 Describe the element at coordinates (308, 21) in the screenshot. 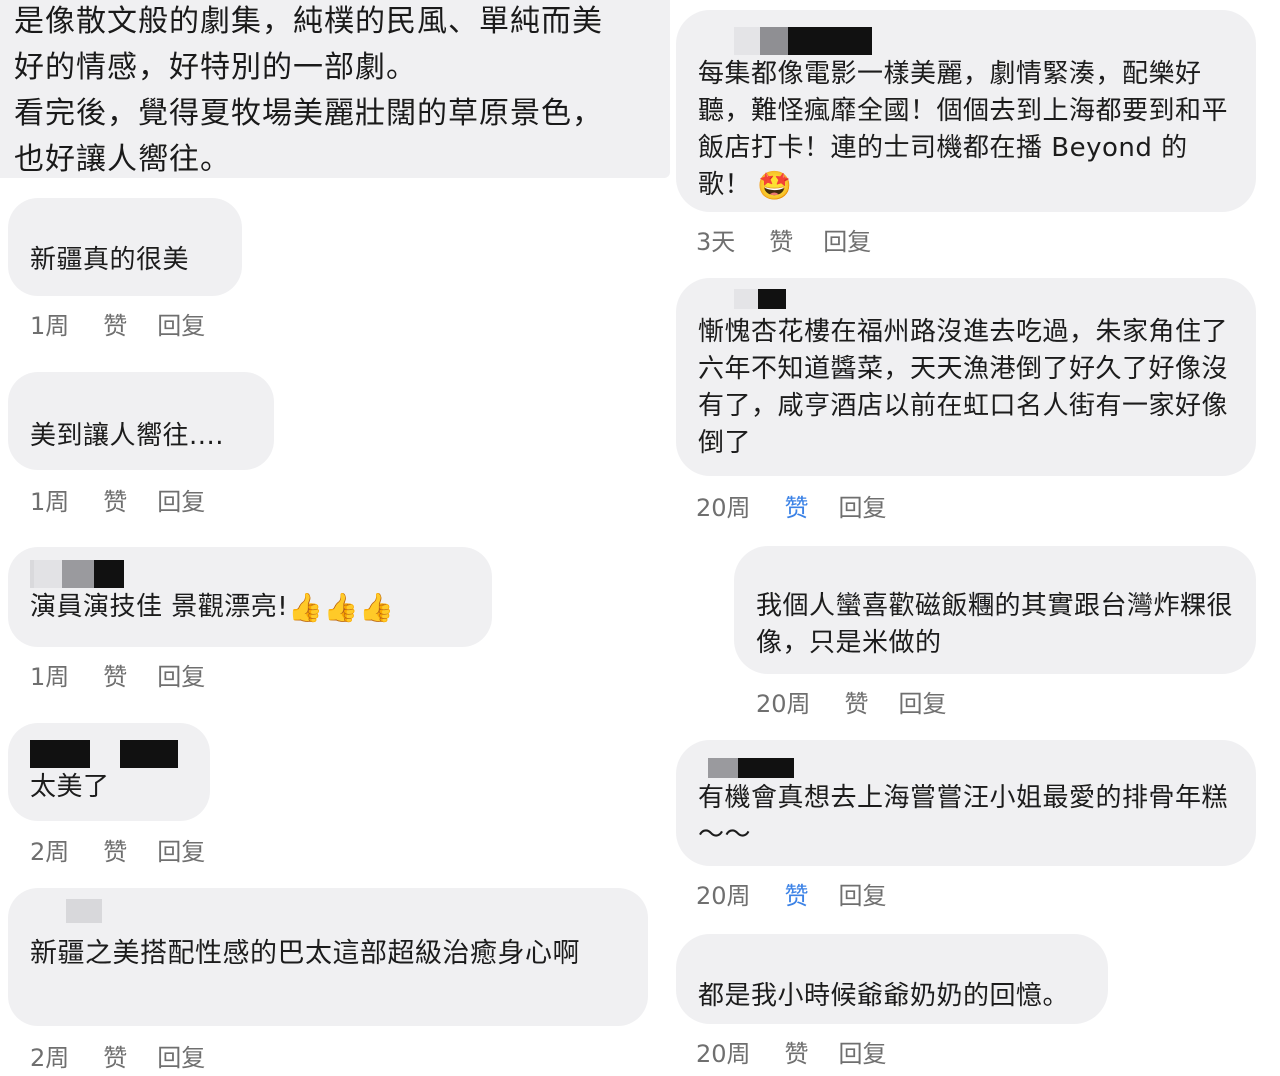

I see `post-text-line: 是像散文般的劇集，純樸的民風、單純而美` at that location.